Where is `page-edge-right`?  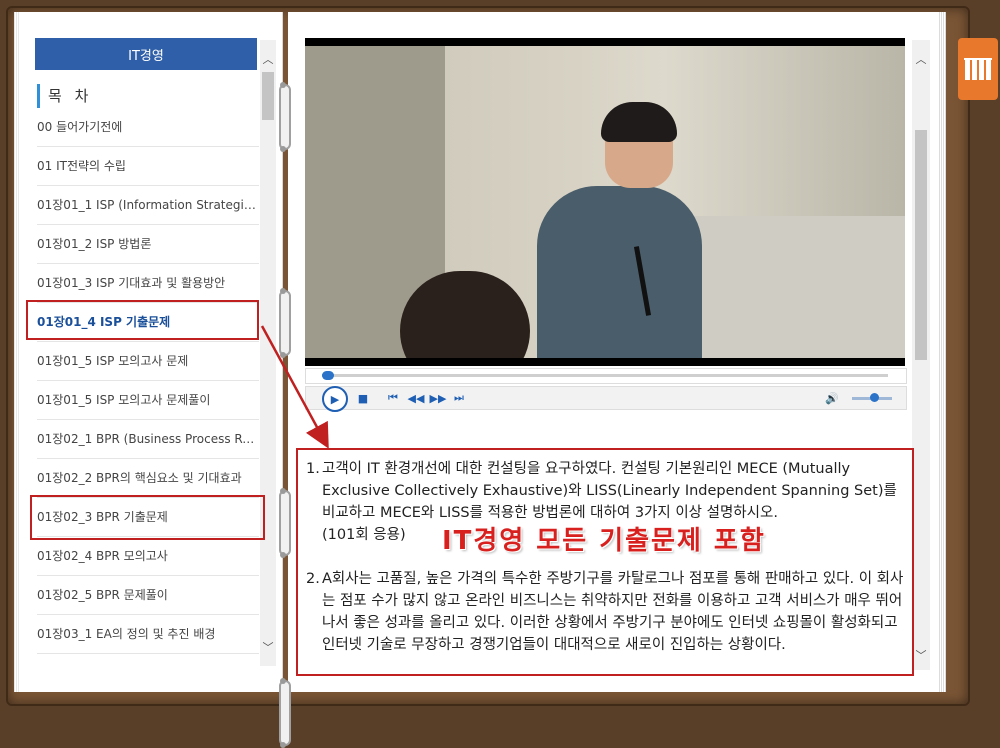
page-edge-right is located at coordinates (942, 352).